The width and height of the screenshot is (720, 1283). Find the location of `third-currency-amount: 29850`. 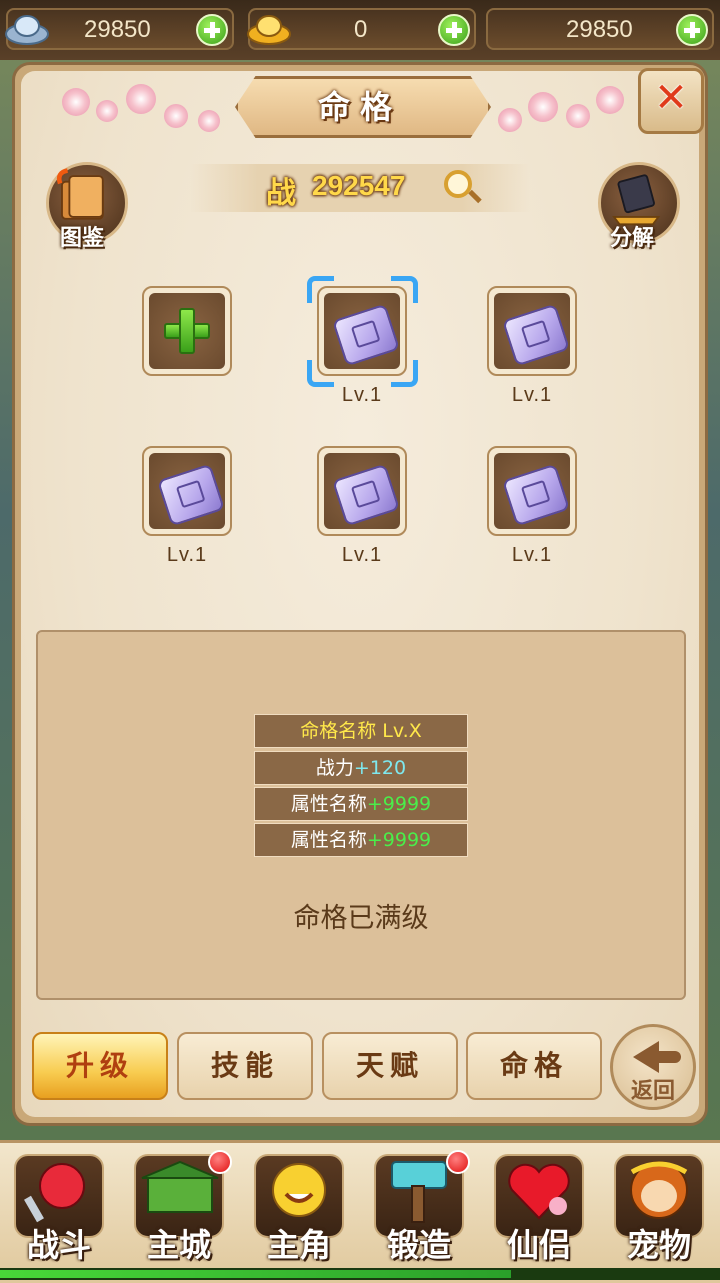

third-currency-amount: 29850 is located at coordinates (599, 29).